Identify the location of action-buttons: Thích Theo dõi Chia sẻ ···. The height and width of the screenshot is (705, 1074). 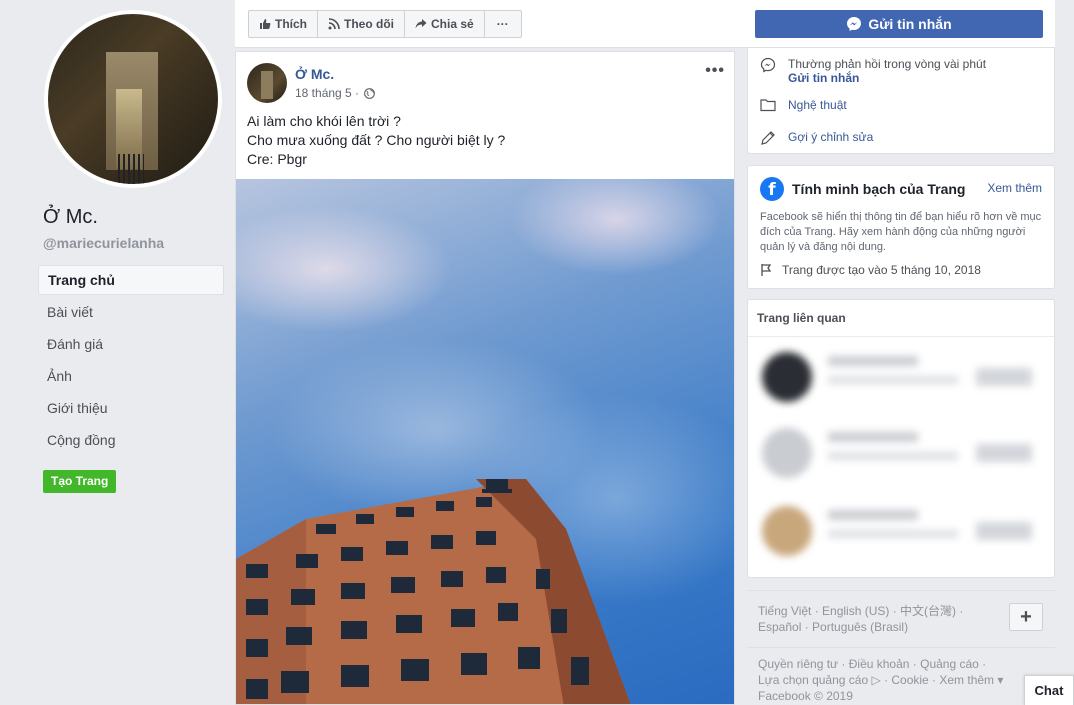
(385, 24).